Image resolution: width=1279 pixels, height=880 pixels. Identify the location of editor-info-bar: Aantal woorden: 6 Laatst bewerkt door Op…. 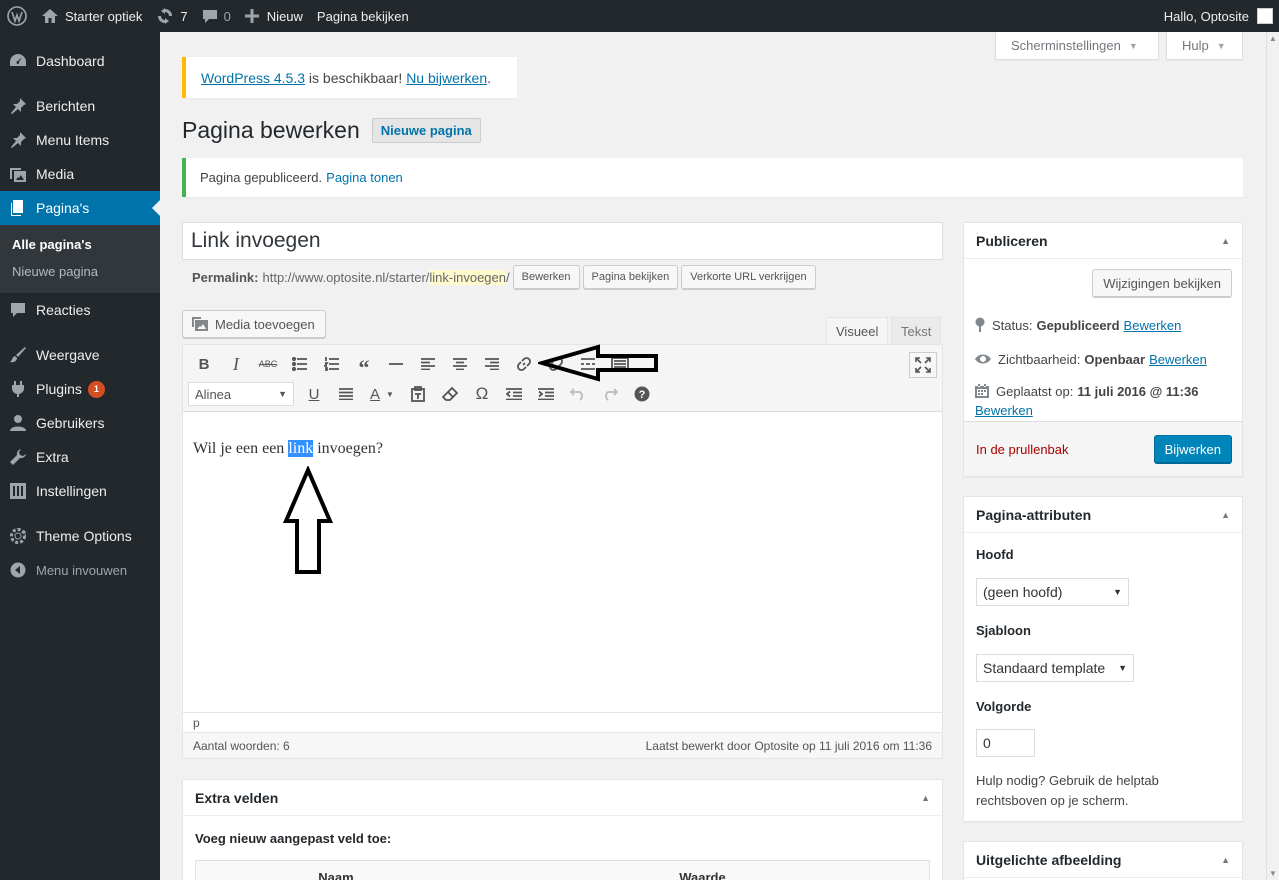
(562, 745).